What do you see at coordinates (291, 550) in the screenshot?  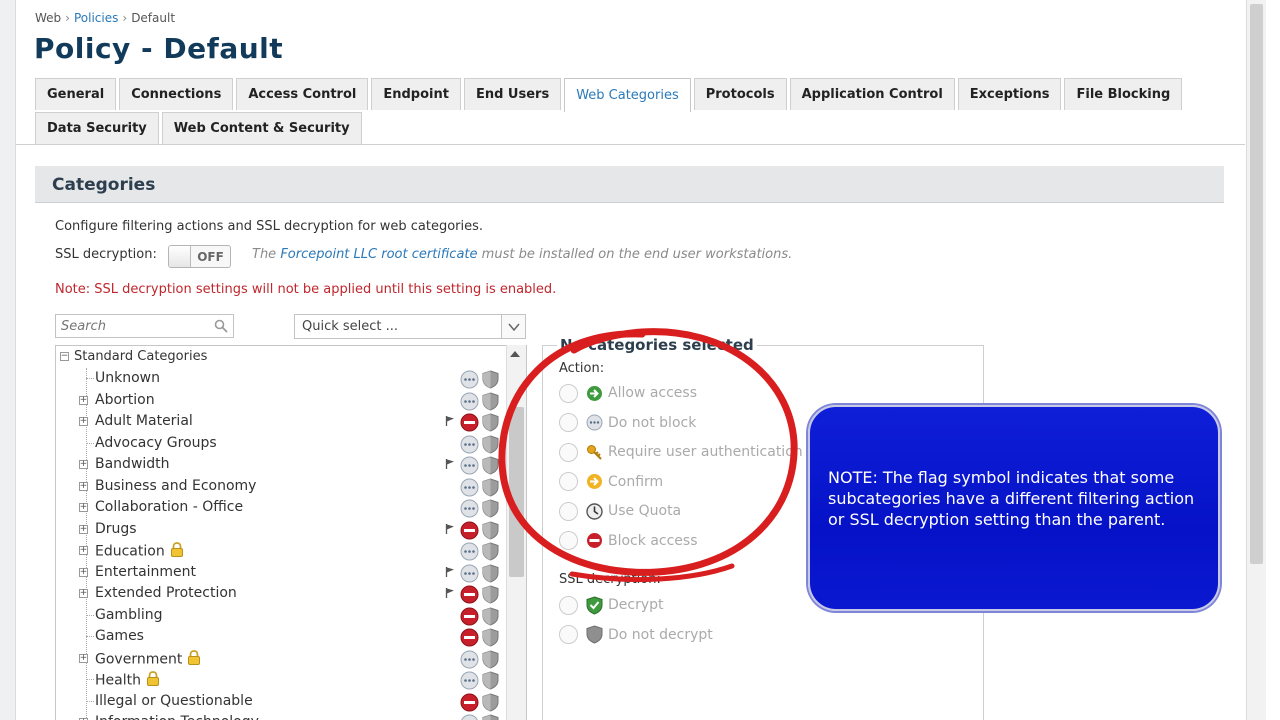 I see `tree-item-education: + Education` at bounding box center [291, 550].